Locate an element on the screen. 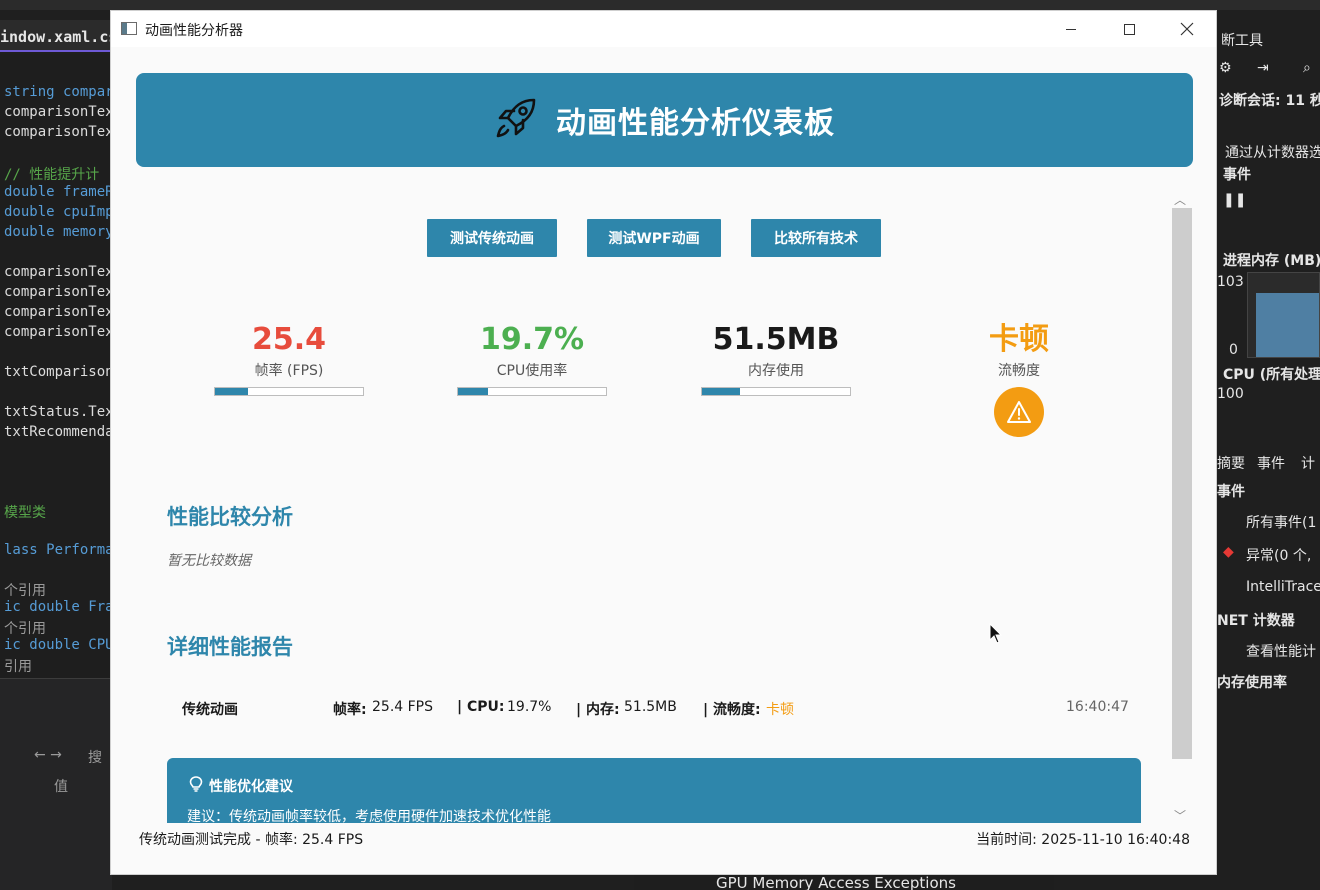  back-arrow-icon: ← → is located at coordinates (48, 755).